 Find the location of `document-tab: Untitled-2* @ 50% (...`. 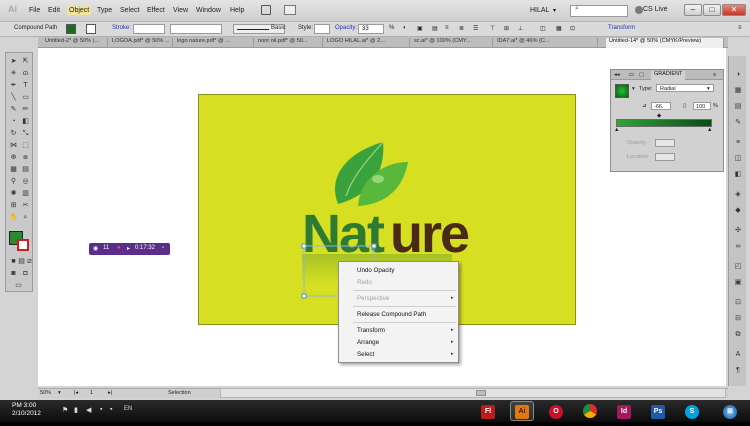

document-tab: Untitled-2* @ 50% (... is located at coordinates (75, 43).